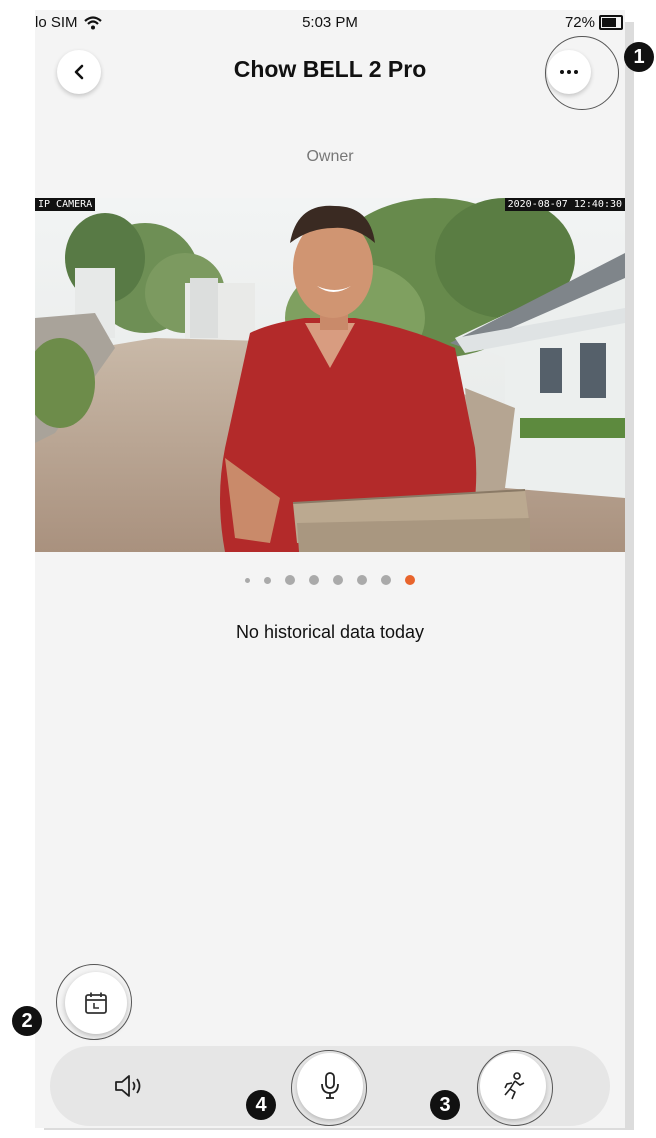 Image resolution: width=656 pixels, height=1138 pixels. What do you see at coordinates (639, 57) in the screenshot?
I see `callout-badge-1: 1` at bounding box center [639, 57].